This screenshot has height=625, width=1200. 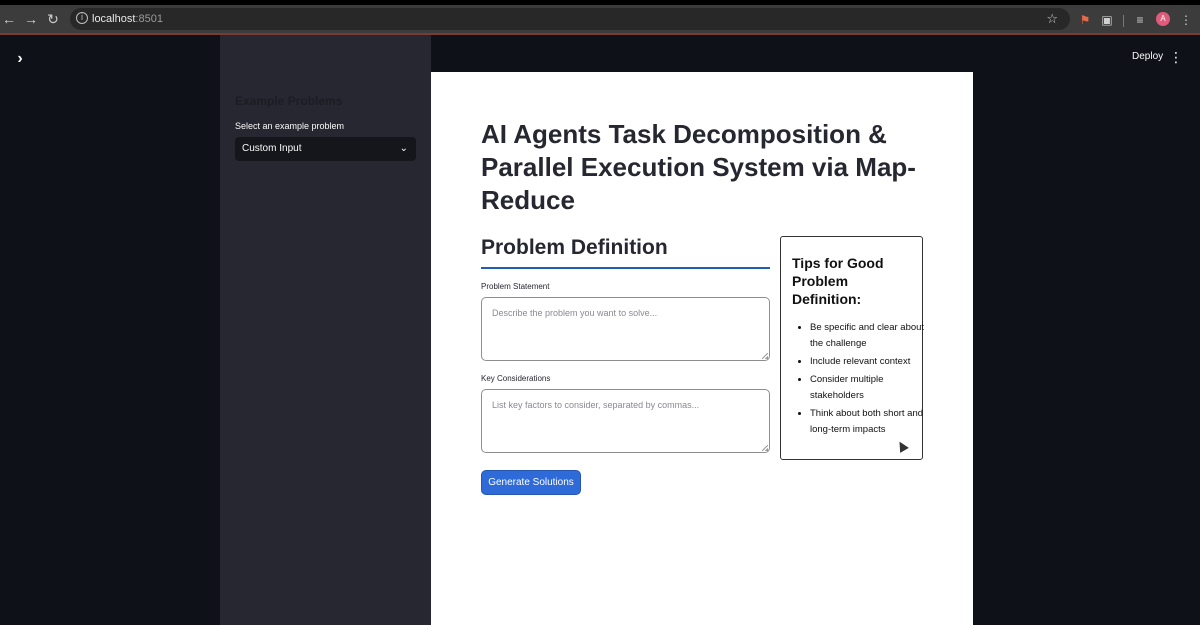 I want to click on browser-menu-icon: ⋮, so click(x=1186, y=20).